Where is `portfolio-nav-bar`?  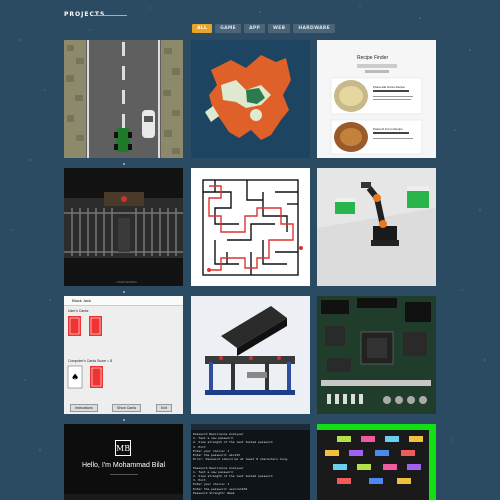 portfolio-nav-bar is located at coordinates (123, 497).